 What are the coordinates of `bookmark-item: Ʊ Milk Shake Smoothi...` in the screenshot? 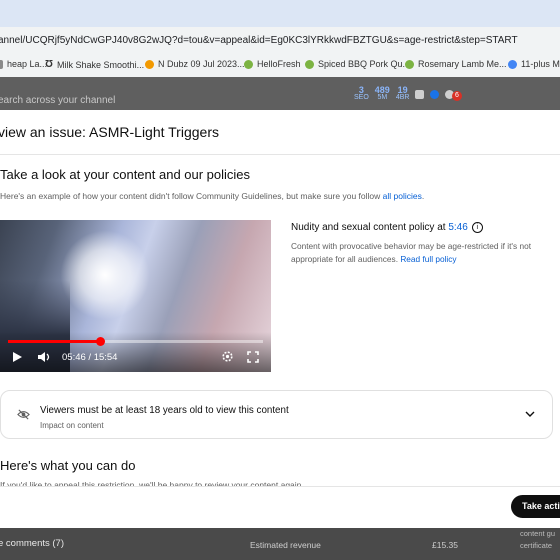 It's located at (94, 64).